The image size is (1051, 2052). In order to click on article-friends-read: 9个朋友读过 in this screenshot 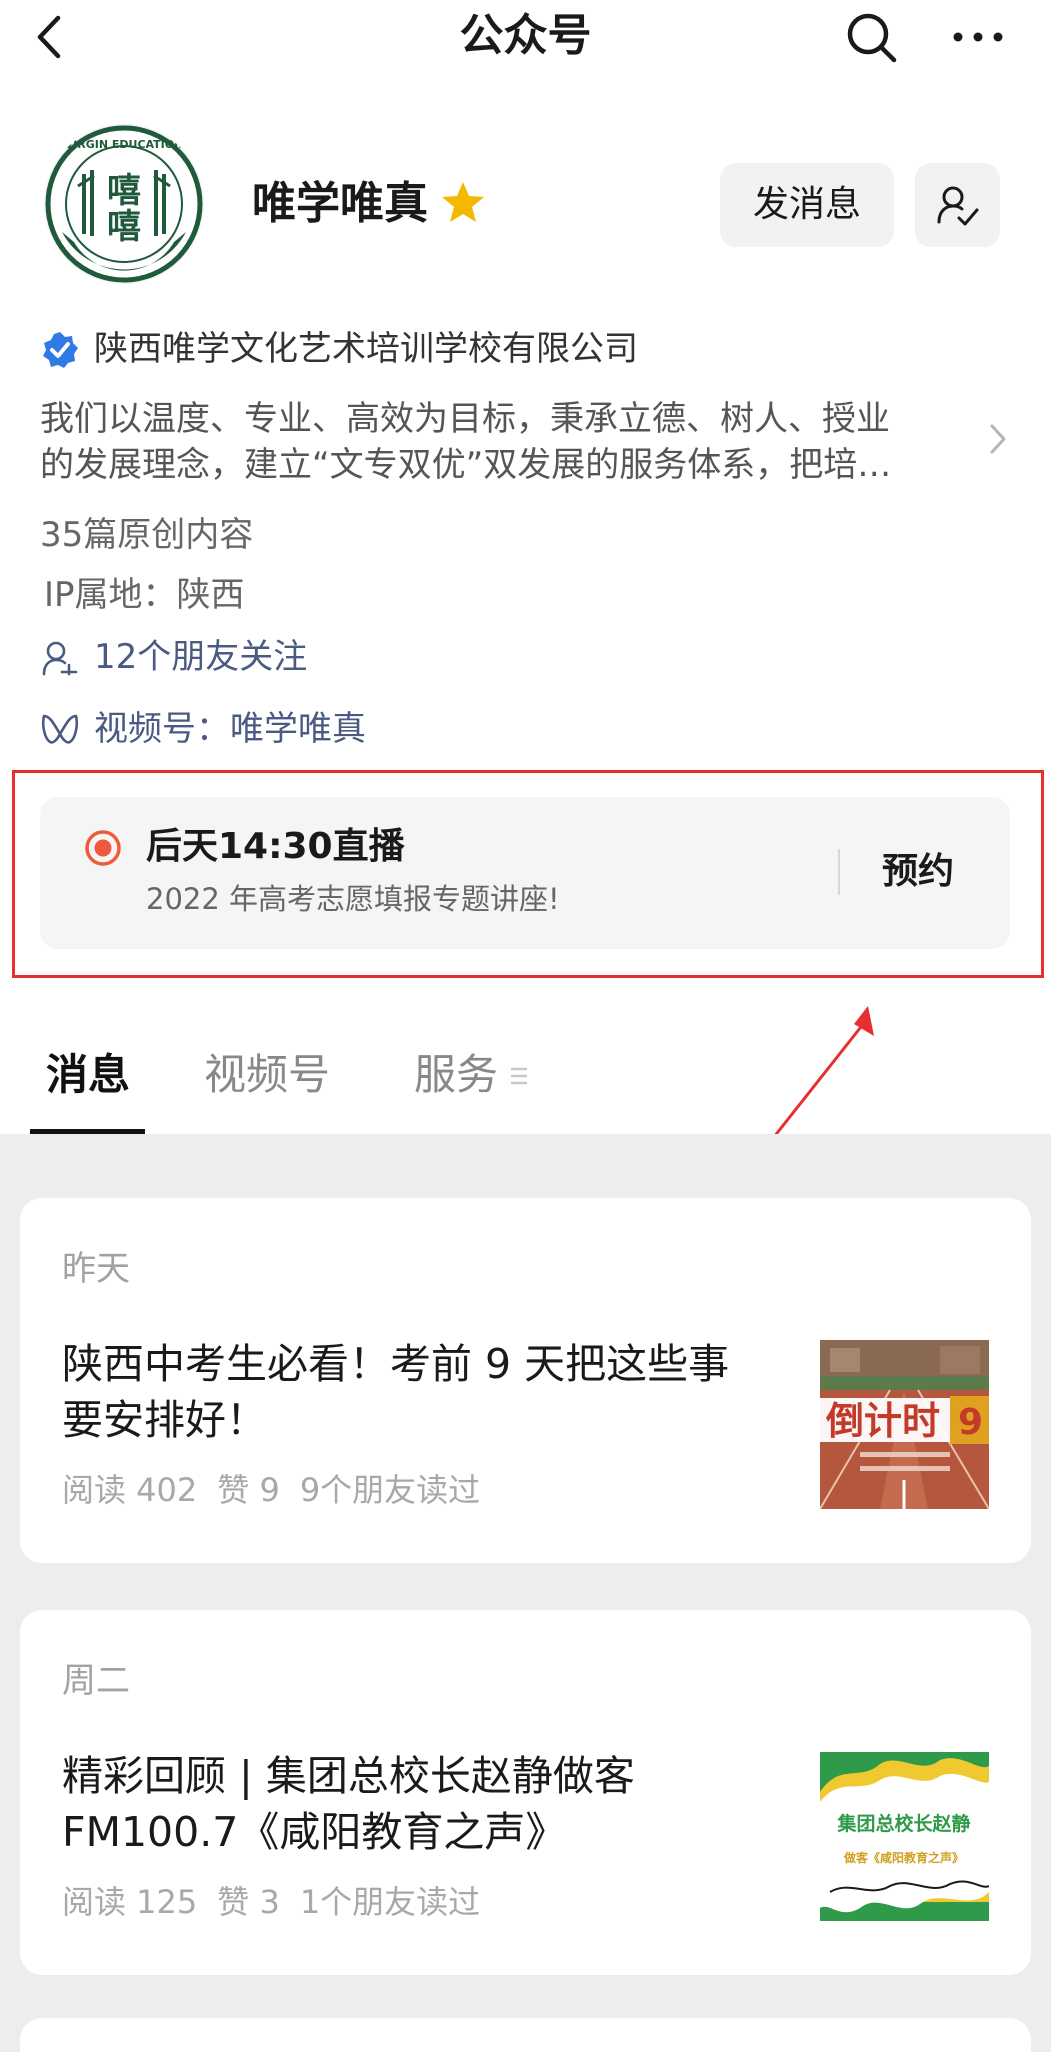, I will do `click(390, 1490)`.